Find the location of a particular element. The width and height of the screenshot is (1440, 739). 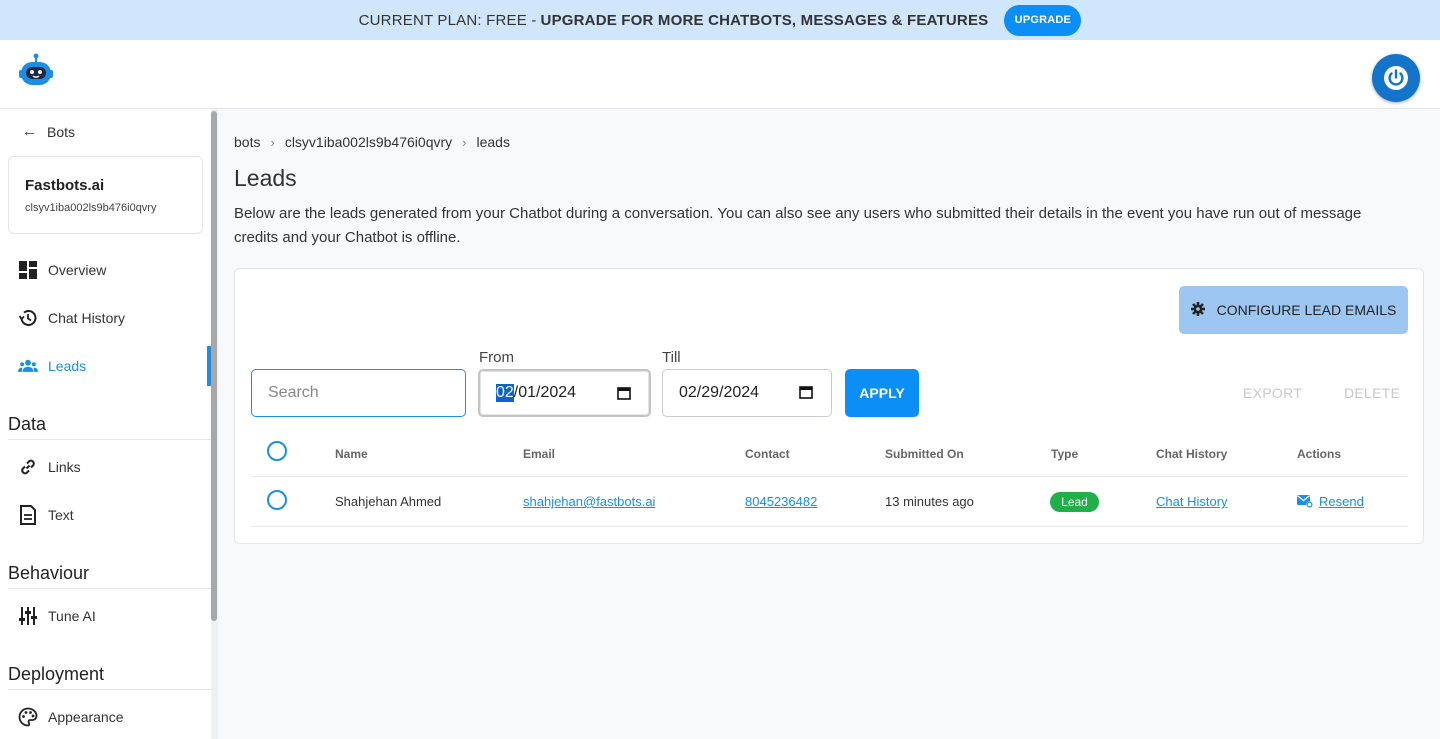

till-date-value: 02/29/2024 is located at coordinates (719, 392).